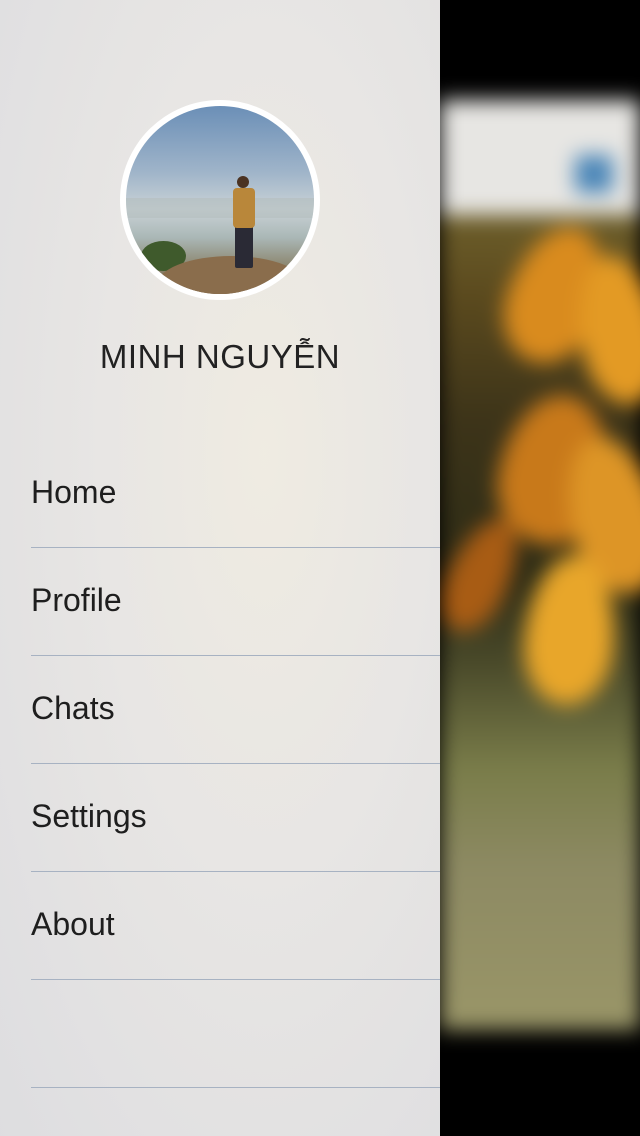 The height and width of the screenshot is (1136, 640). I want to click on menu-item-profile: Profile, so click(220, 602).